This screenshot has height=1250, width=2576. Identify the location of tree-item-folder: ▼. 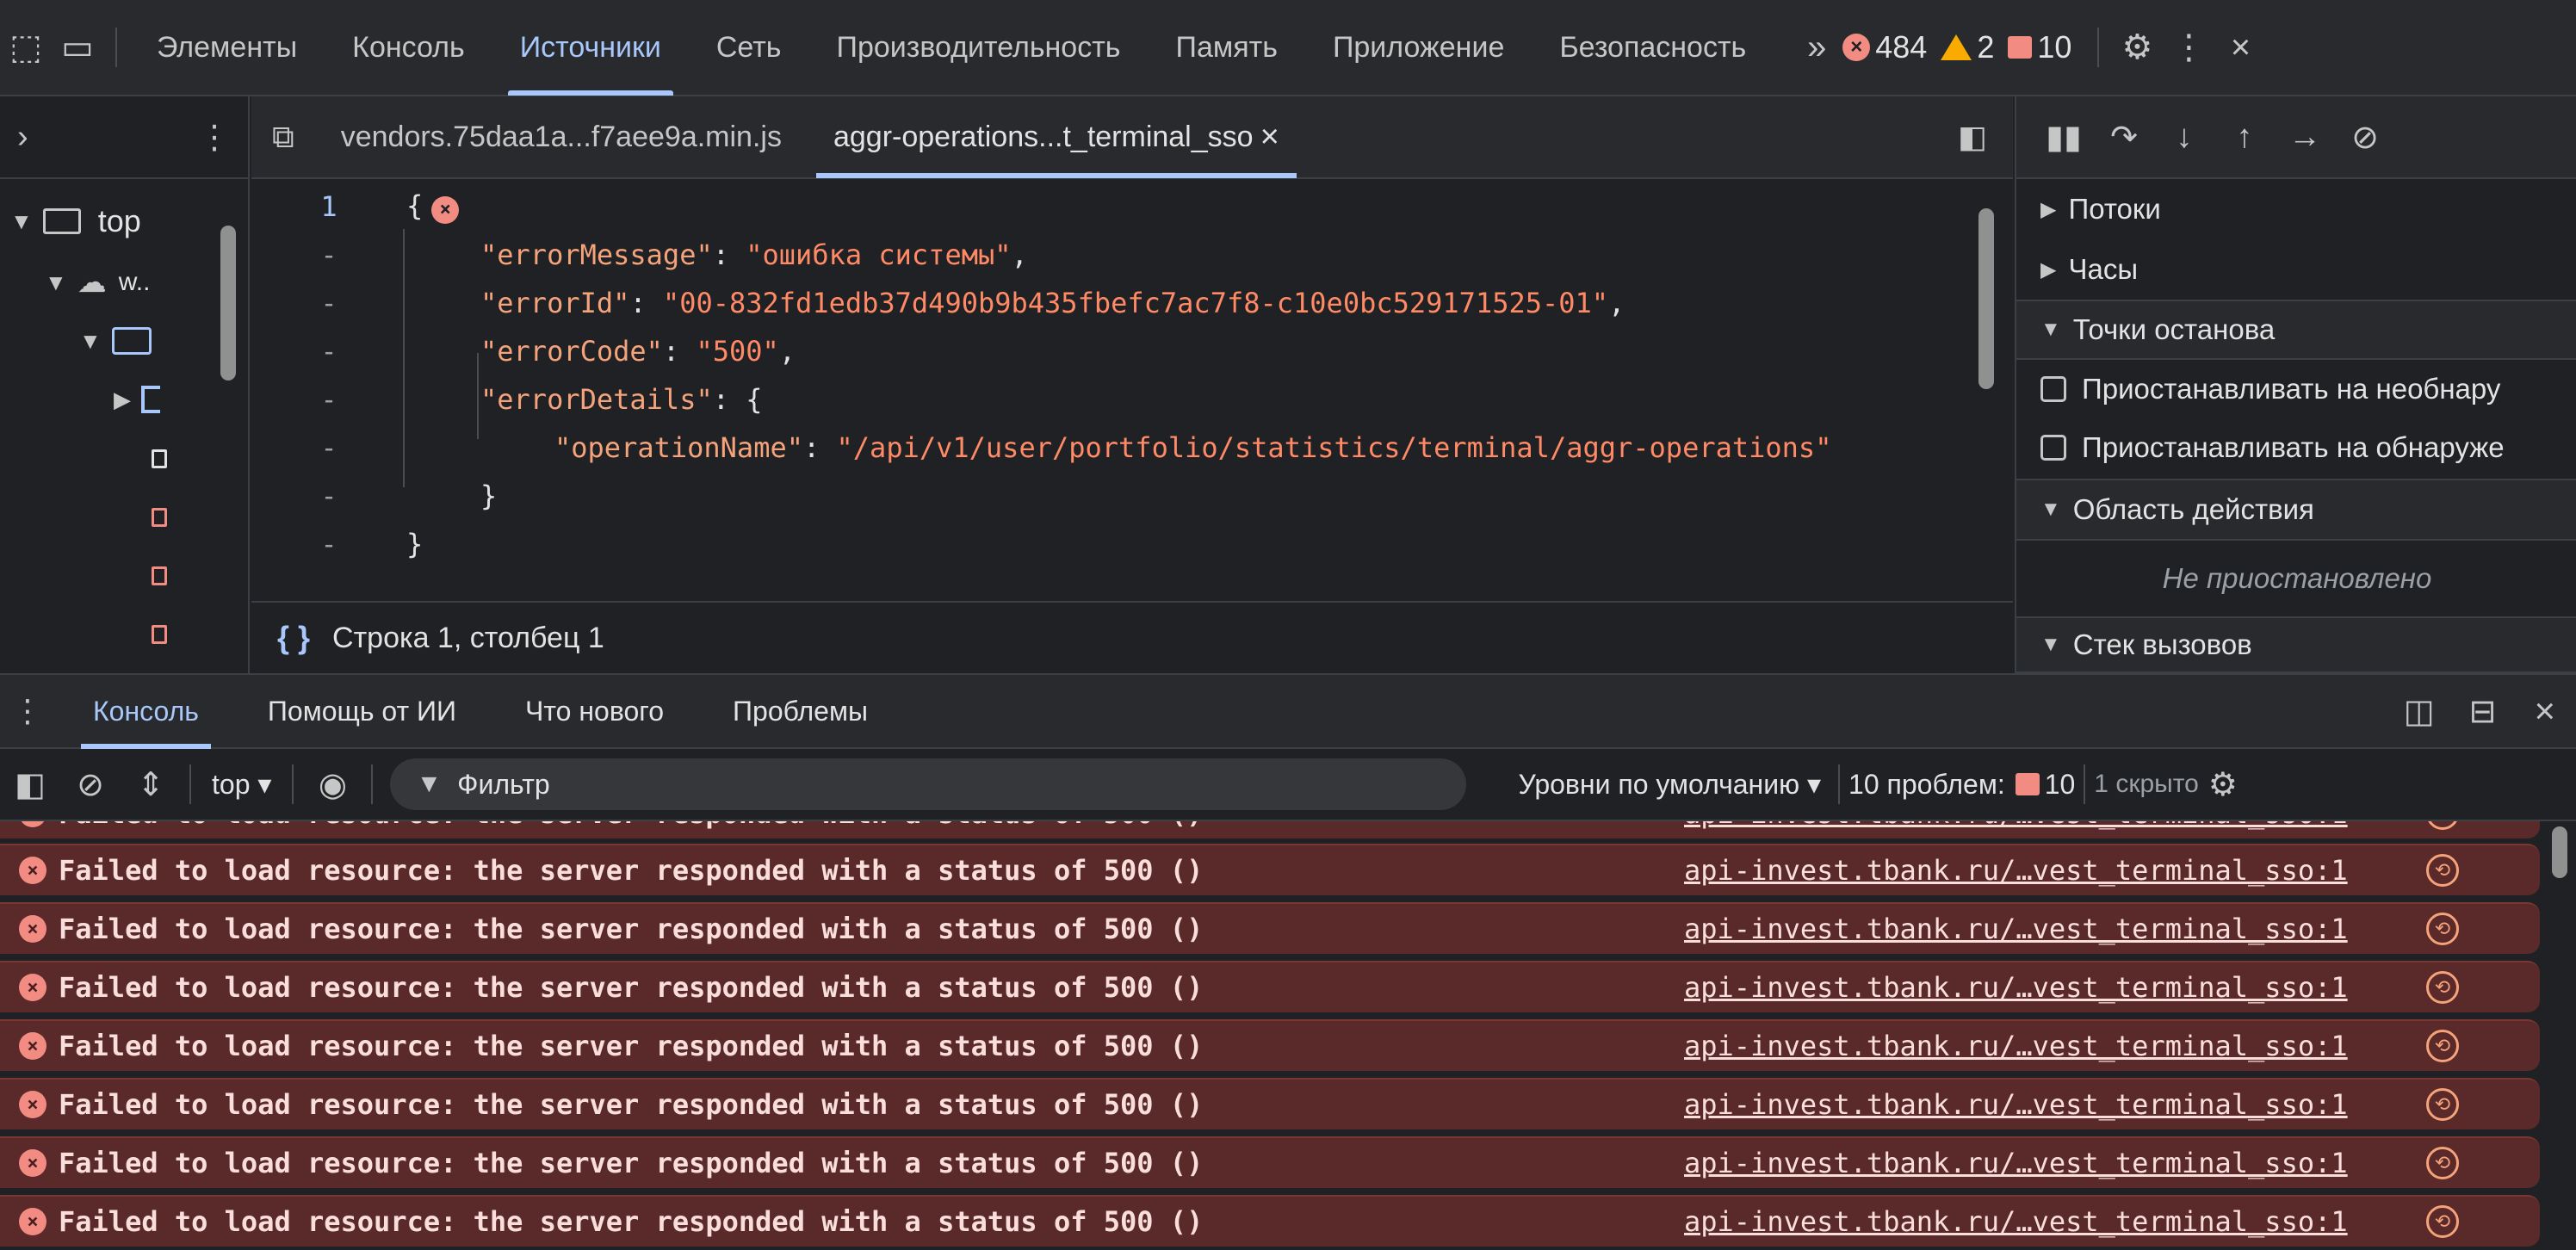
(116, 341).